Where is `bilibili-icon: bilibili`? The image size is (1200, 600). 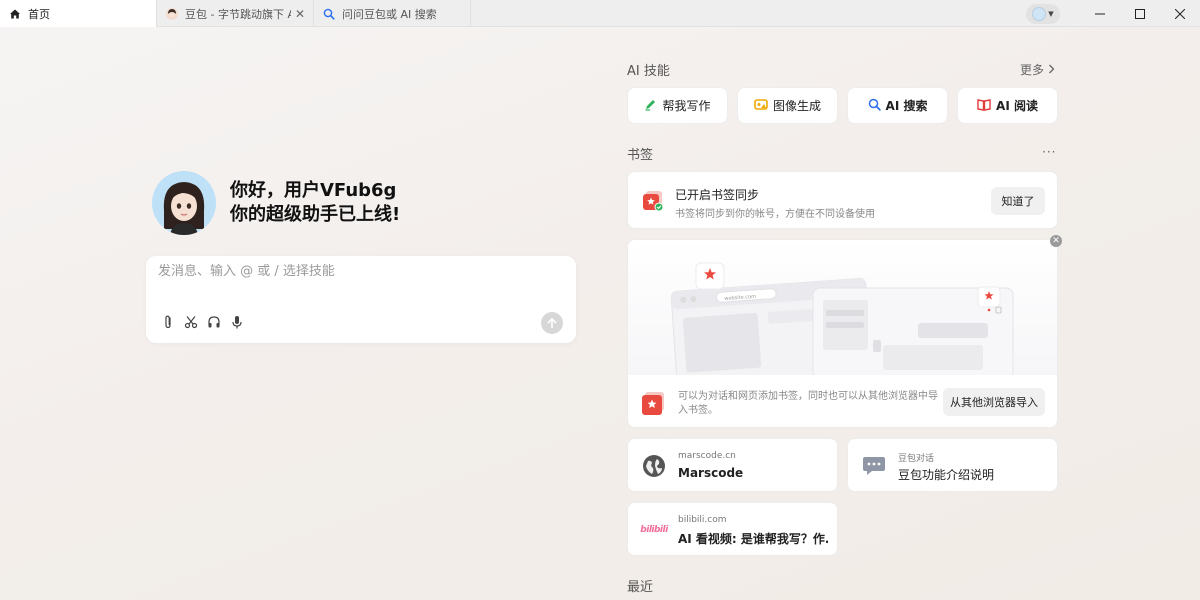
bilibili-icon: bilibili is located at coordinates (654, 530).